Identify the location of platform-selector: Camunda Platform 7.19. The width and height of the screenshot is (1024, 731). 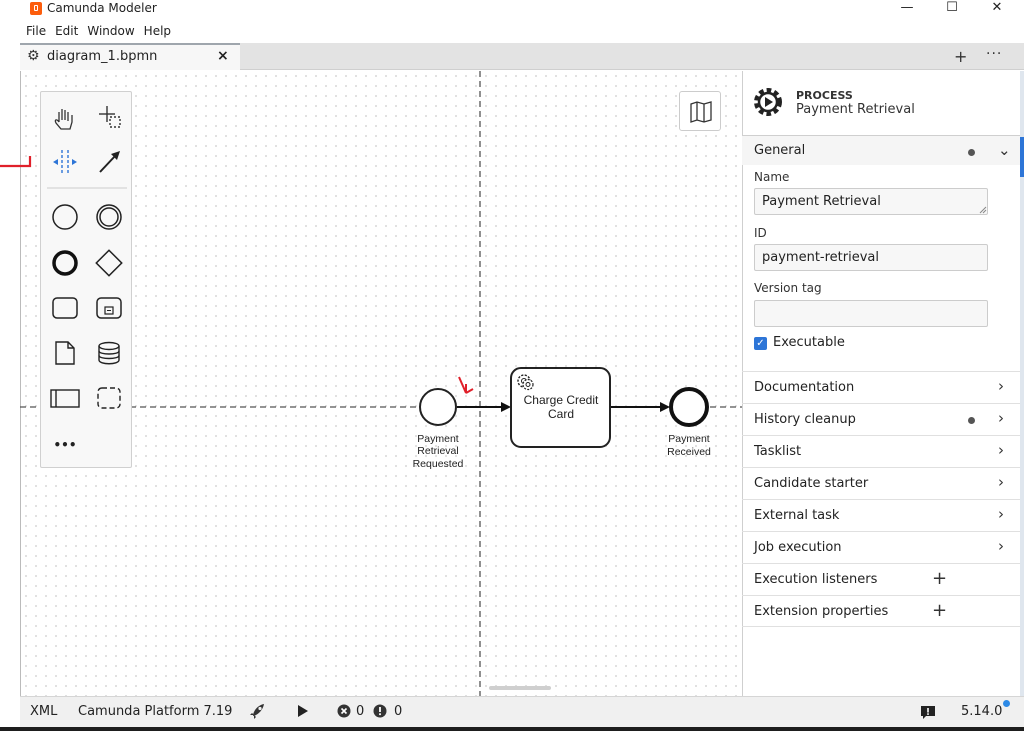
(155, 711).